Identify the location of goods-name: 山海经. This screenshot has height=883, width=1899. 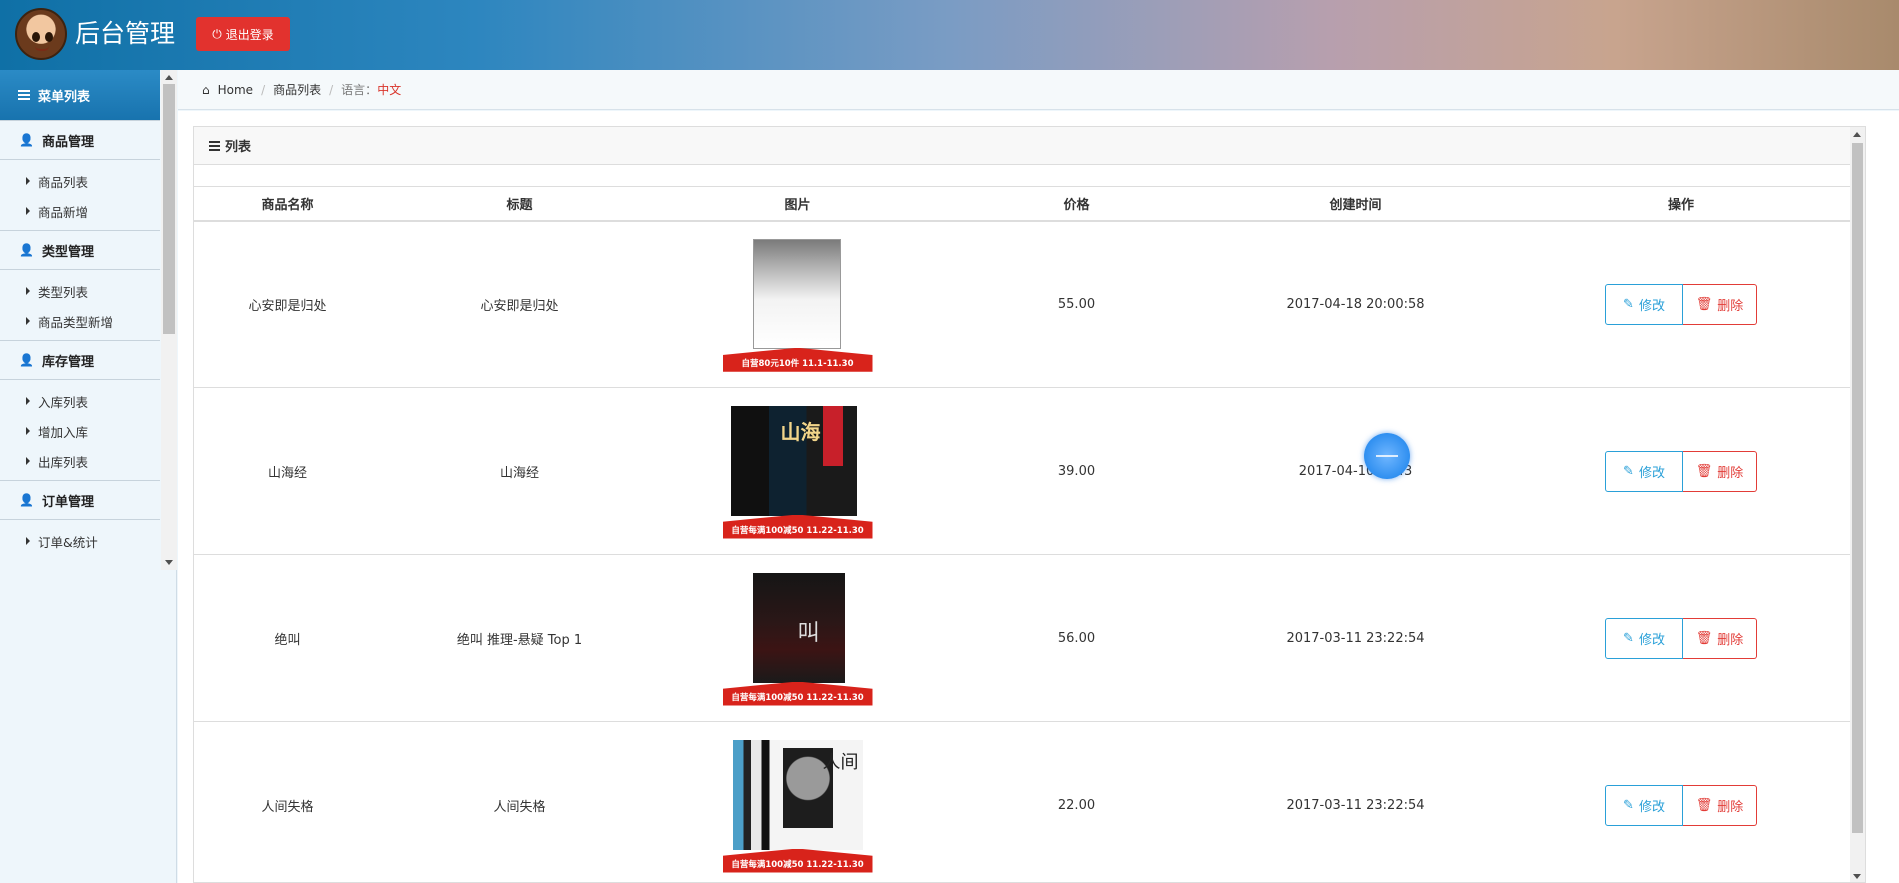
(287, 471).